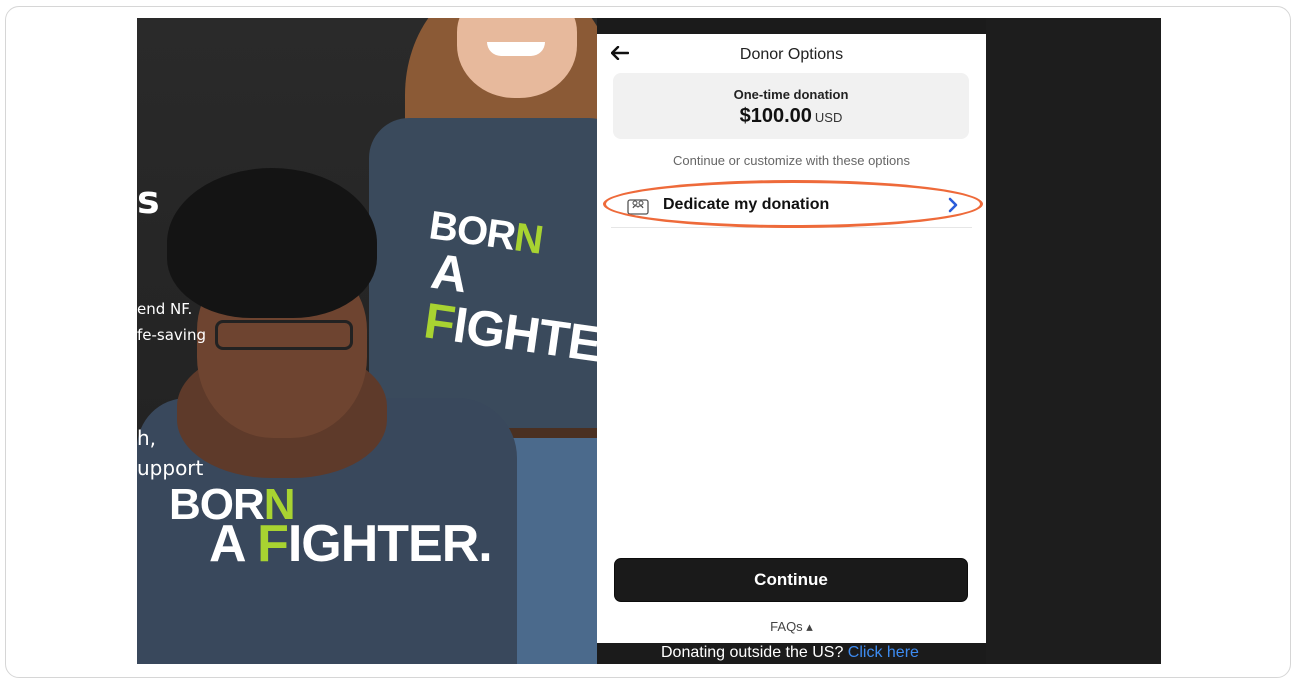 Image resolution: width=1294 pixels, height=678 pixels. What do you see at coordinates (953, 205) in the screenshot?
I see `chevron-right-icon` at bounding box center [953, 205].